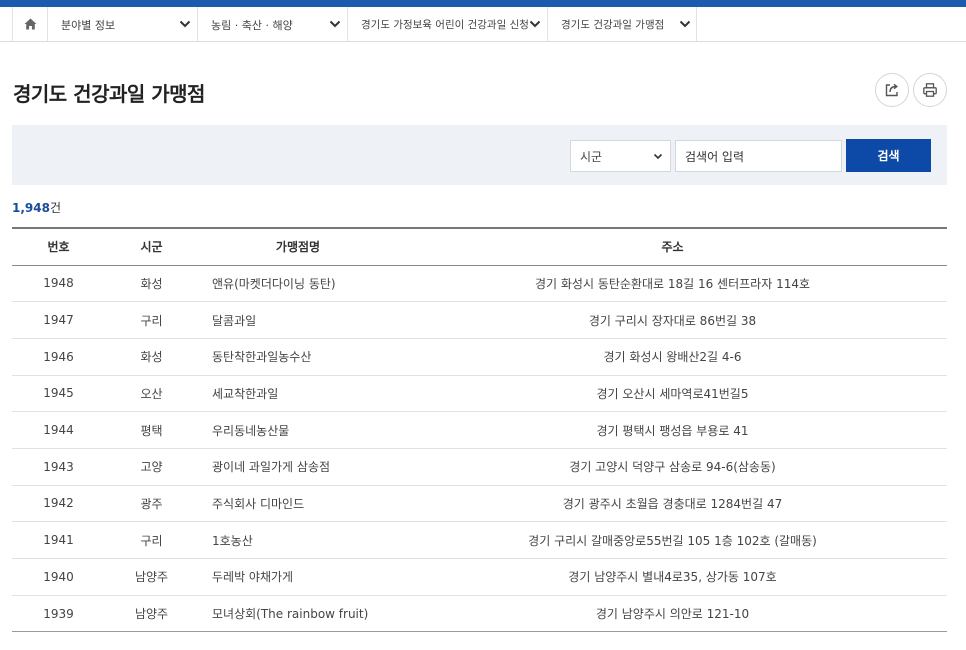 The width and height of the screenshot is (966, 650). I want to click on print-icon, so click(930, 90).